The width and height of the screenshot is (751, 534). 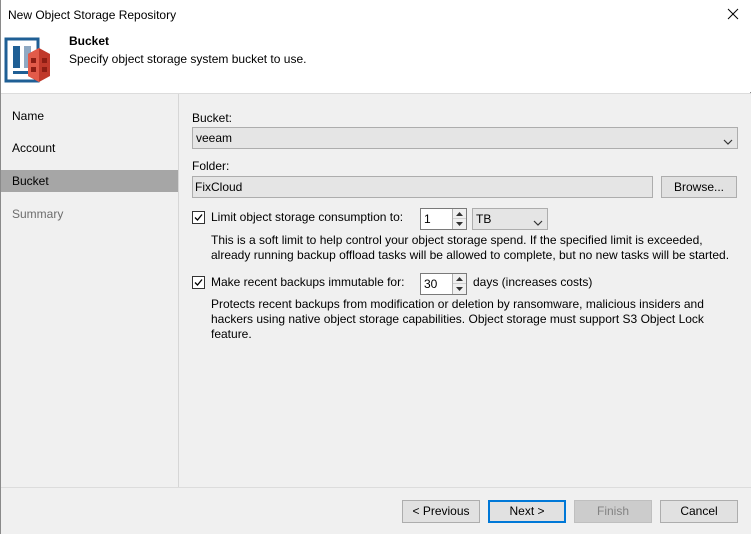 I want to click on limit-unit-select: TB, so click(x=510, y=219).